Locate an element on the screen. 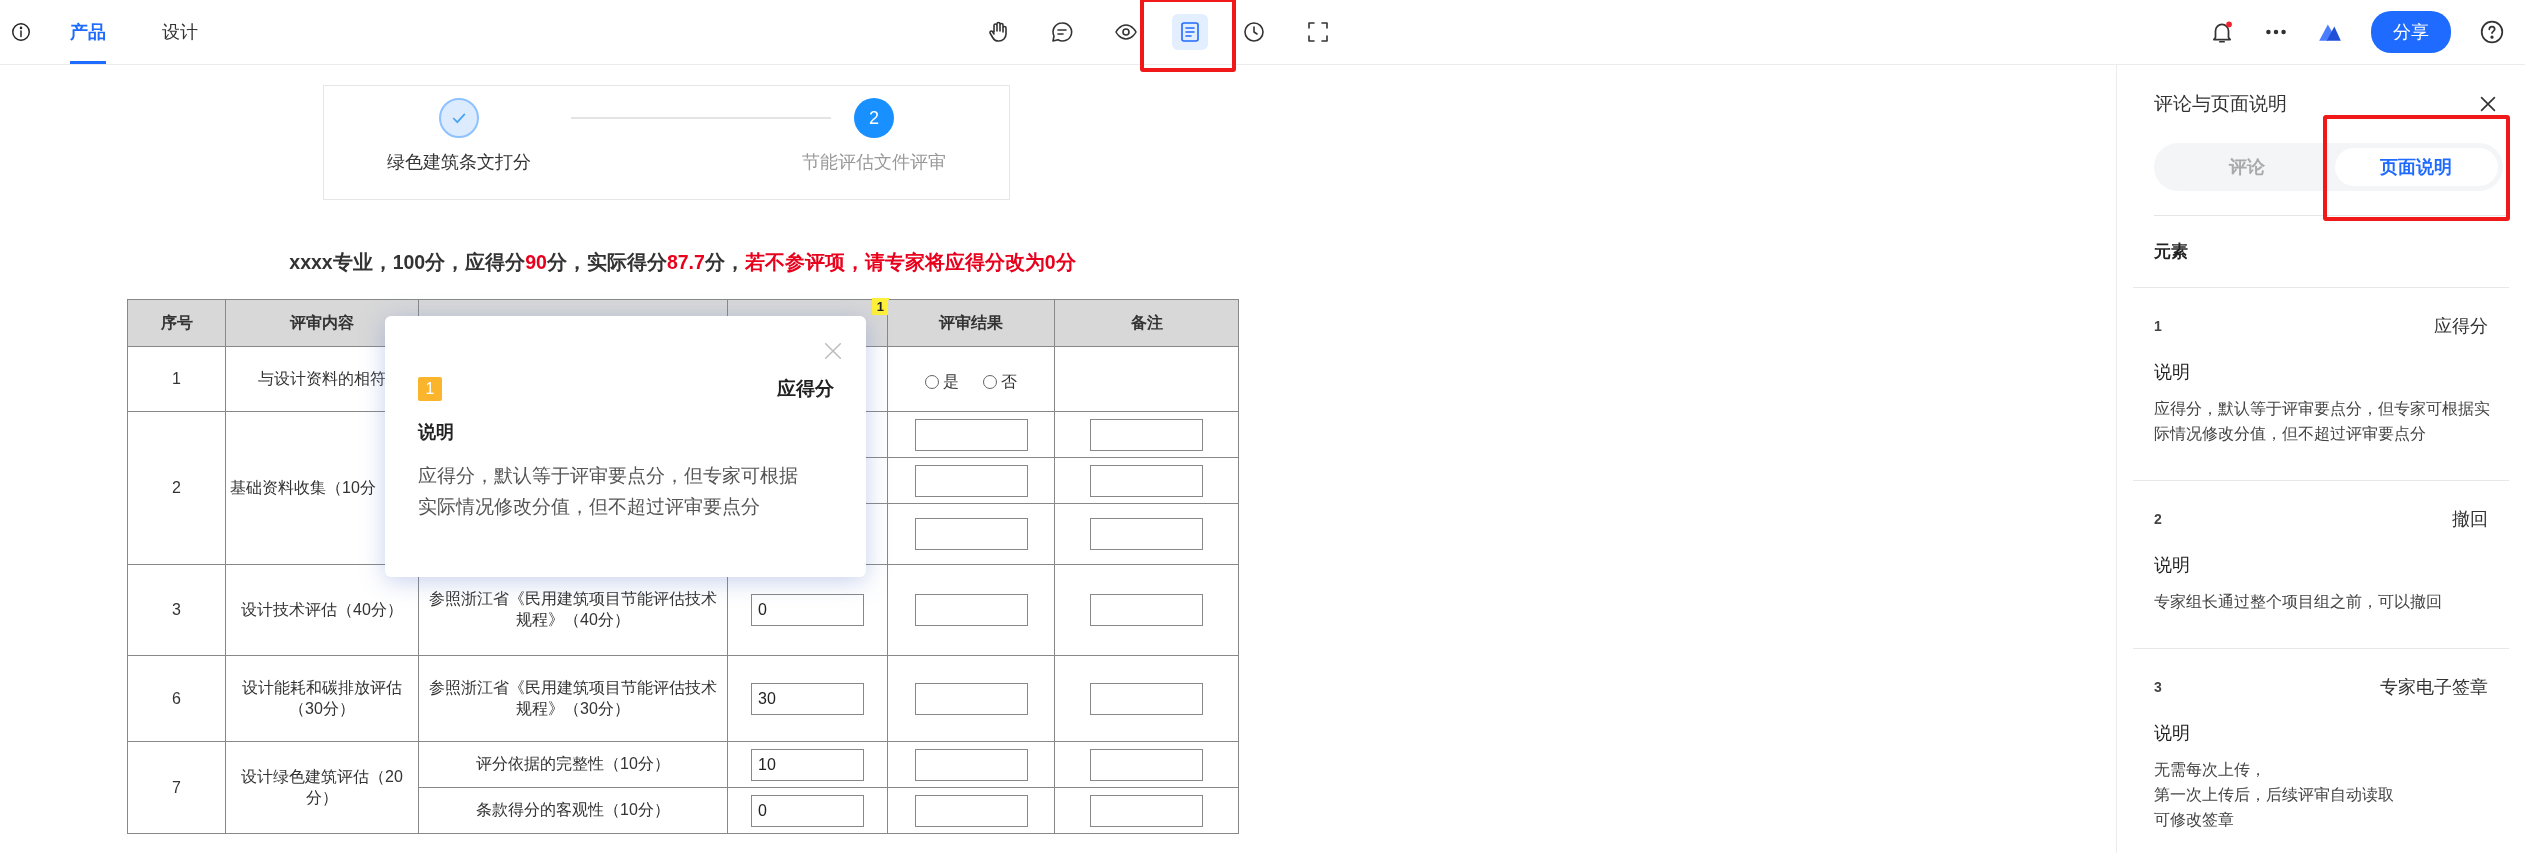 This screenshot has width=2525, height=853. item-number: 2 is located at coordinates (2158, 519).